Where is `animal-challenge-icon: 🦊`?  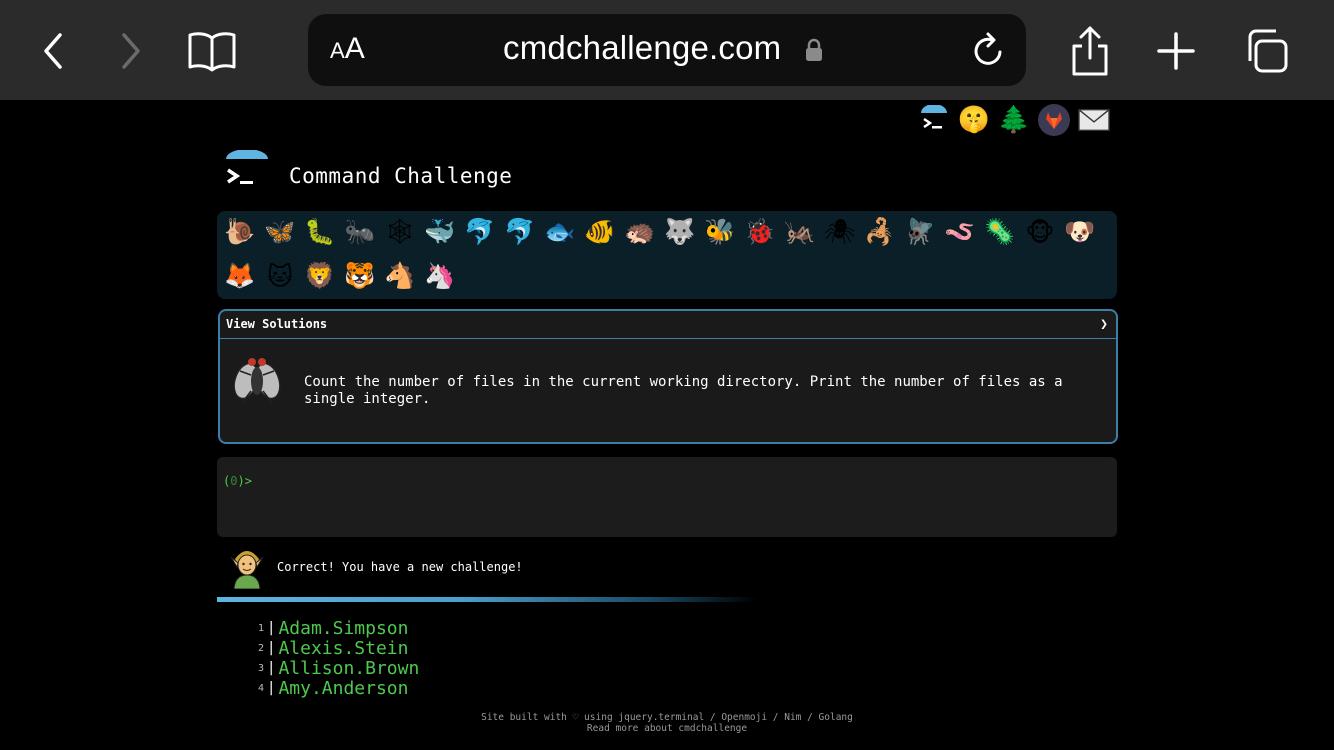
animal-challenge-icon: 🦊 is located at coordinates (240, 276).